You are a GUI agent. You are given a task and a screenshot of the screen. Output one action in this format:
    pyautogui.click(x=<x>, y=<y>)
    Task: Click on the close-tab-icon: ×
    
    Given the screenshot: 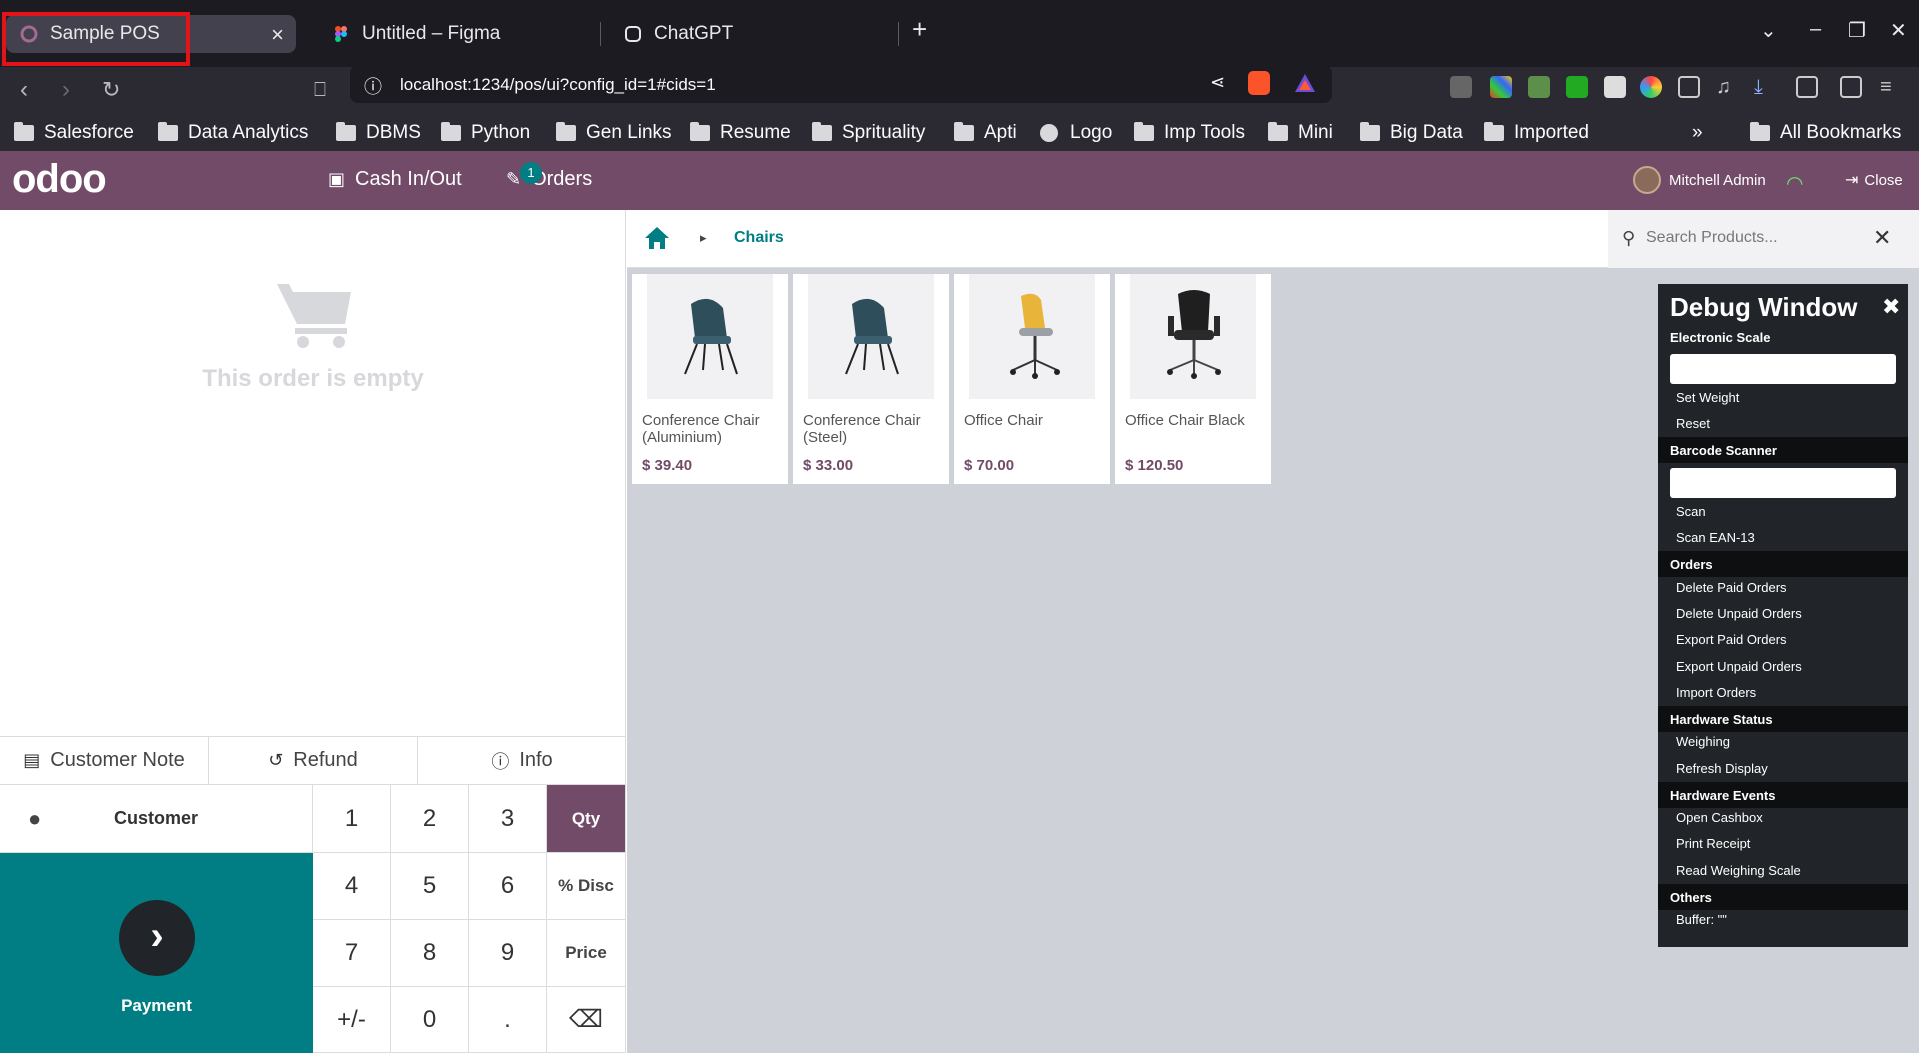 What is the action you would take?
    pyautogui.click(x=277, y=35)
    